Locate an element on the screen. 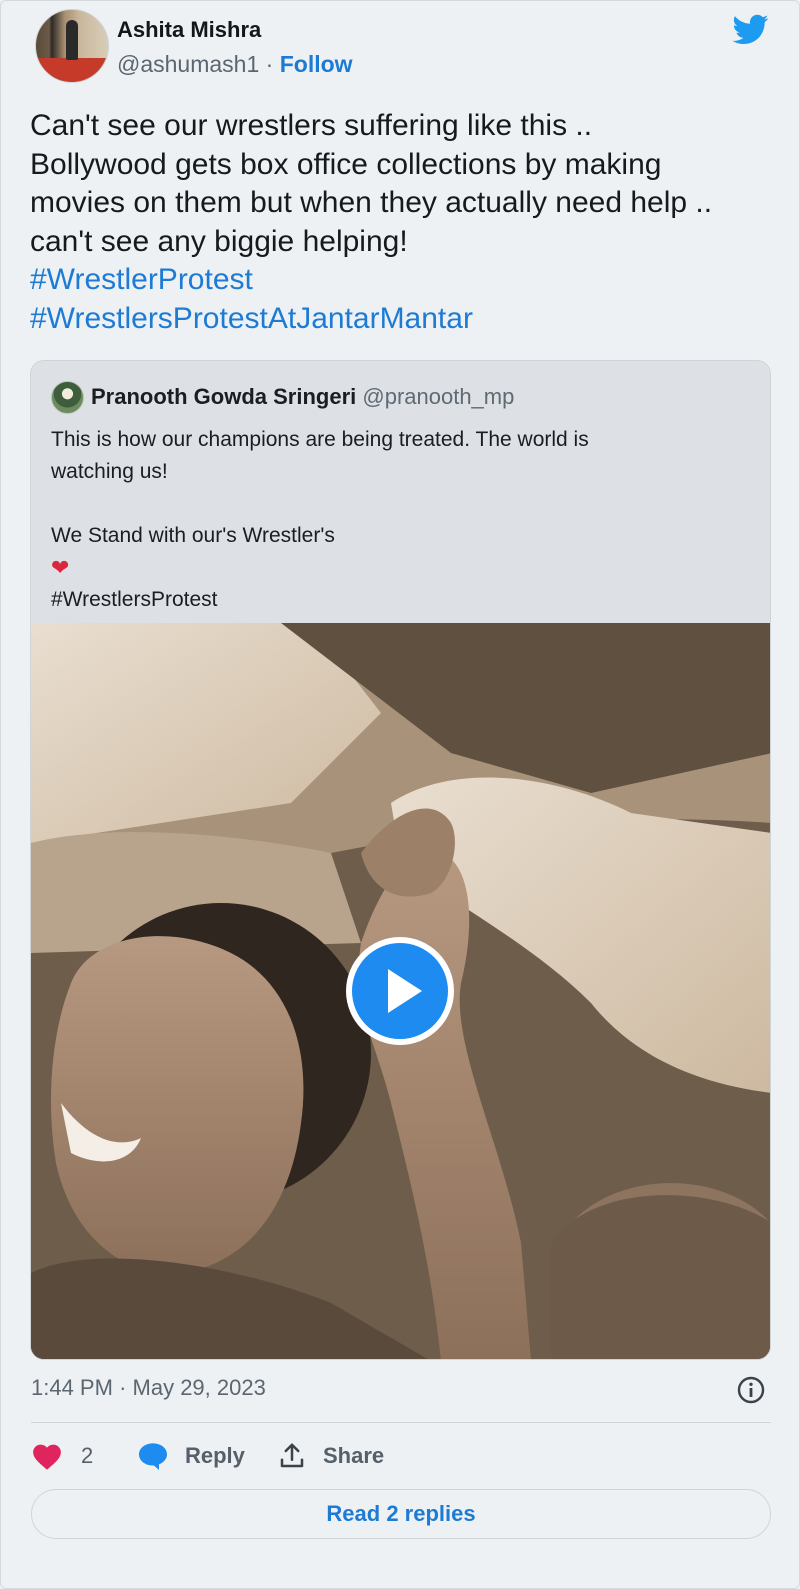 The height and width of the screenshot is (1589, 800). play-icon is located at coordinates (405, 991).